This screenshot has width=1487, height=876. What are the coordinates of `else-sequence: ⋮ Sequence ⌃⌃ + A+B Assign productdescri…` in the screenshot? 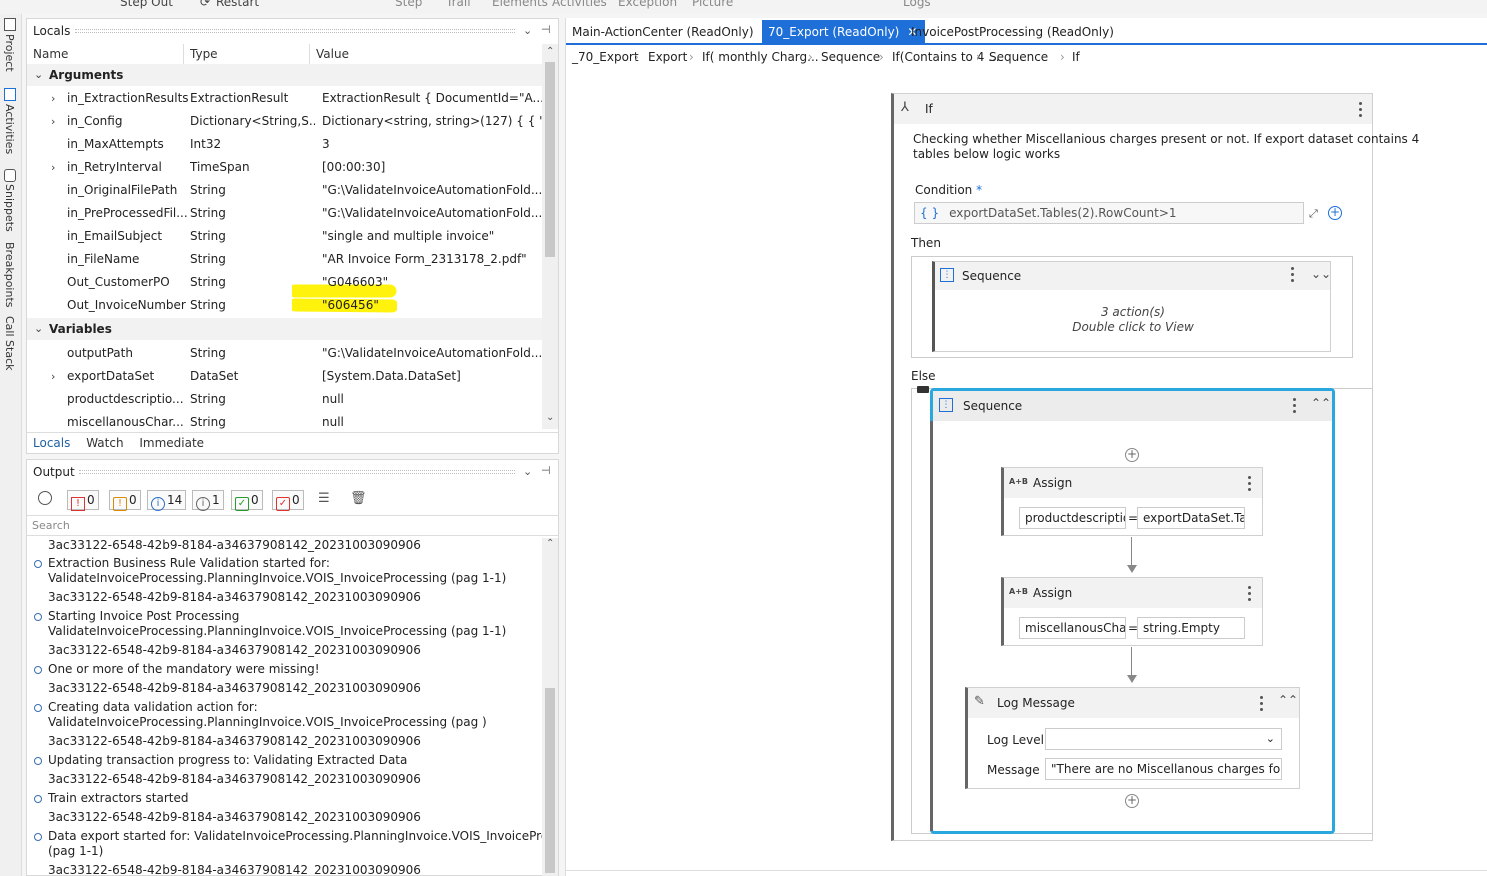 It's located at (1132, 611).